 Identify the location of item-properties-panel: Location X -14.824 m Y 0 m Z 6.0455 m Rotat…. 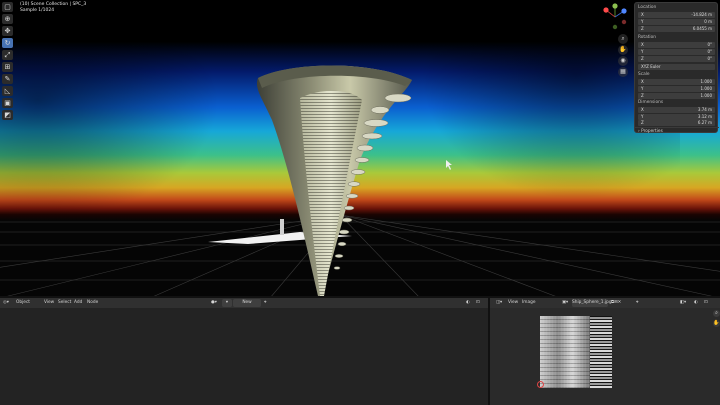
(676, 68).